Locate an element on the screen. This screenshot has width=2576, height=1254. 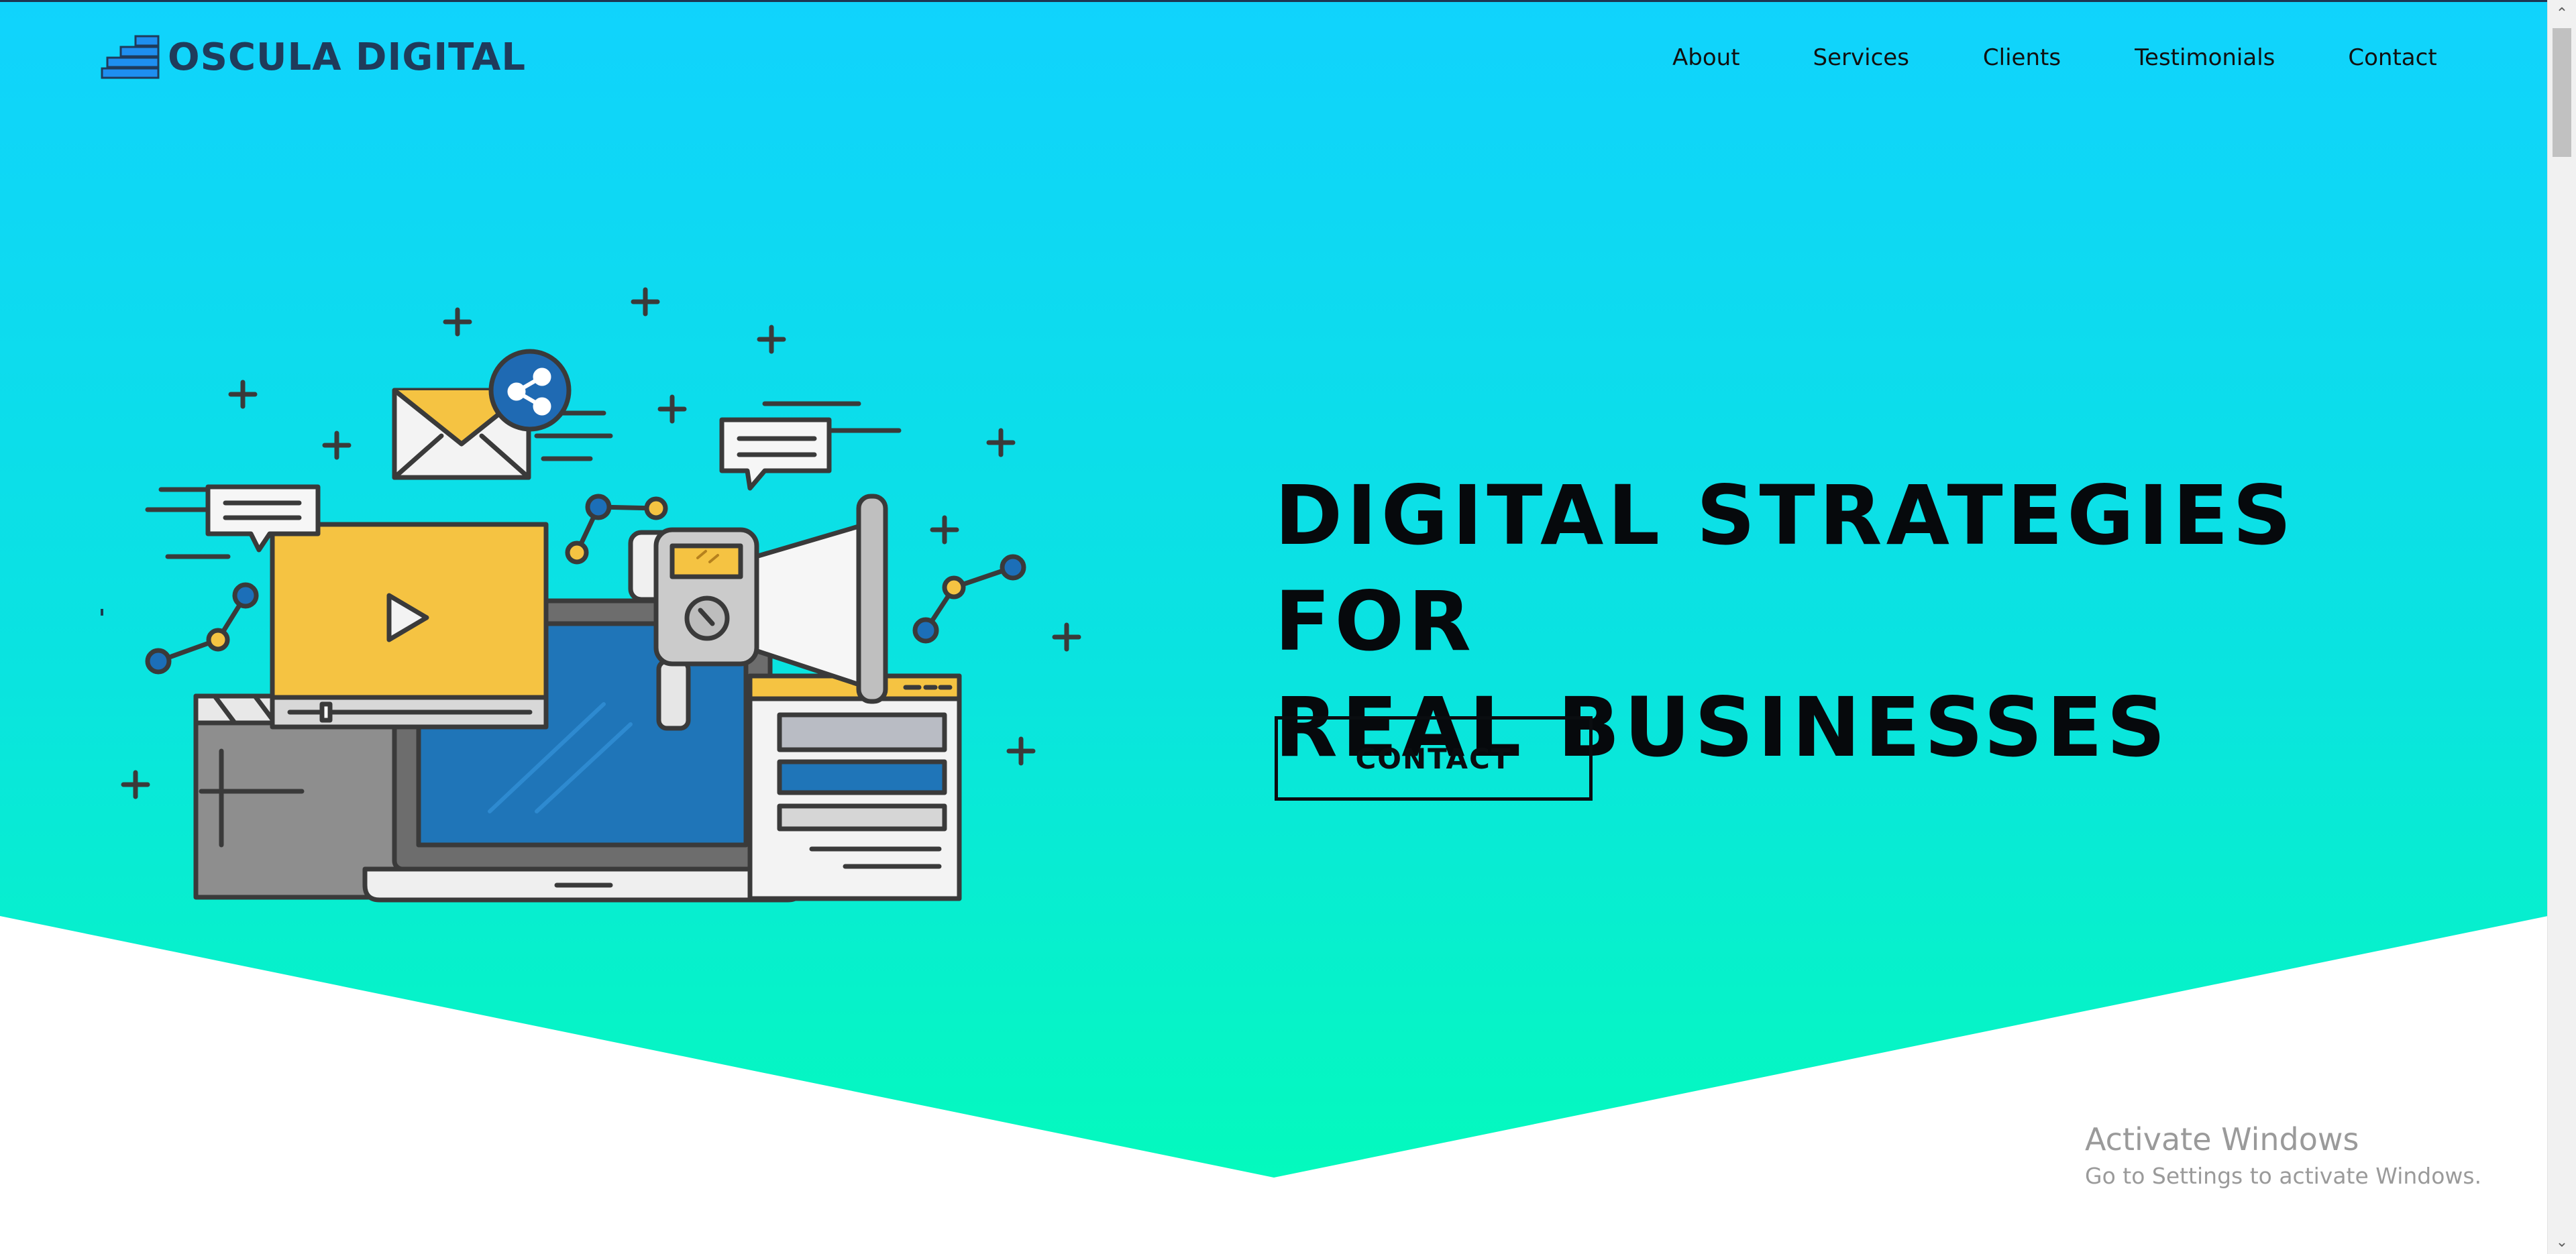
watermark-title: Activate Windows is located at coordinates (2222, 1139).